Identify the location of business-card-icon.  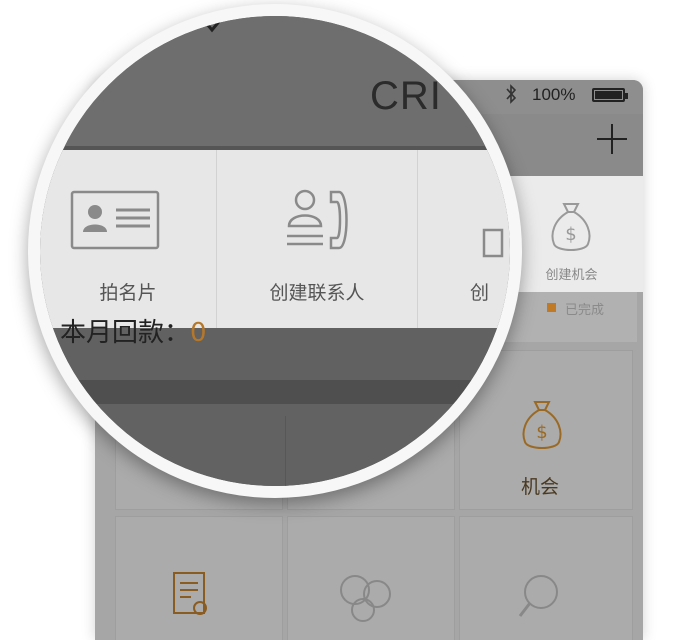
(115, 220).